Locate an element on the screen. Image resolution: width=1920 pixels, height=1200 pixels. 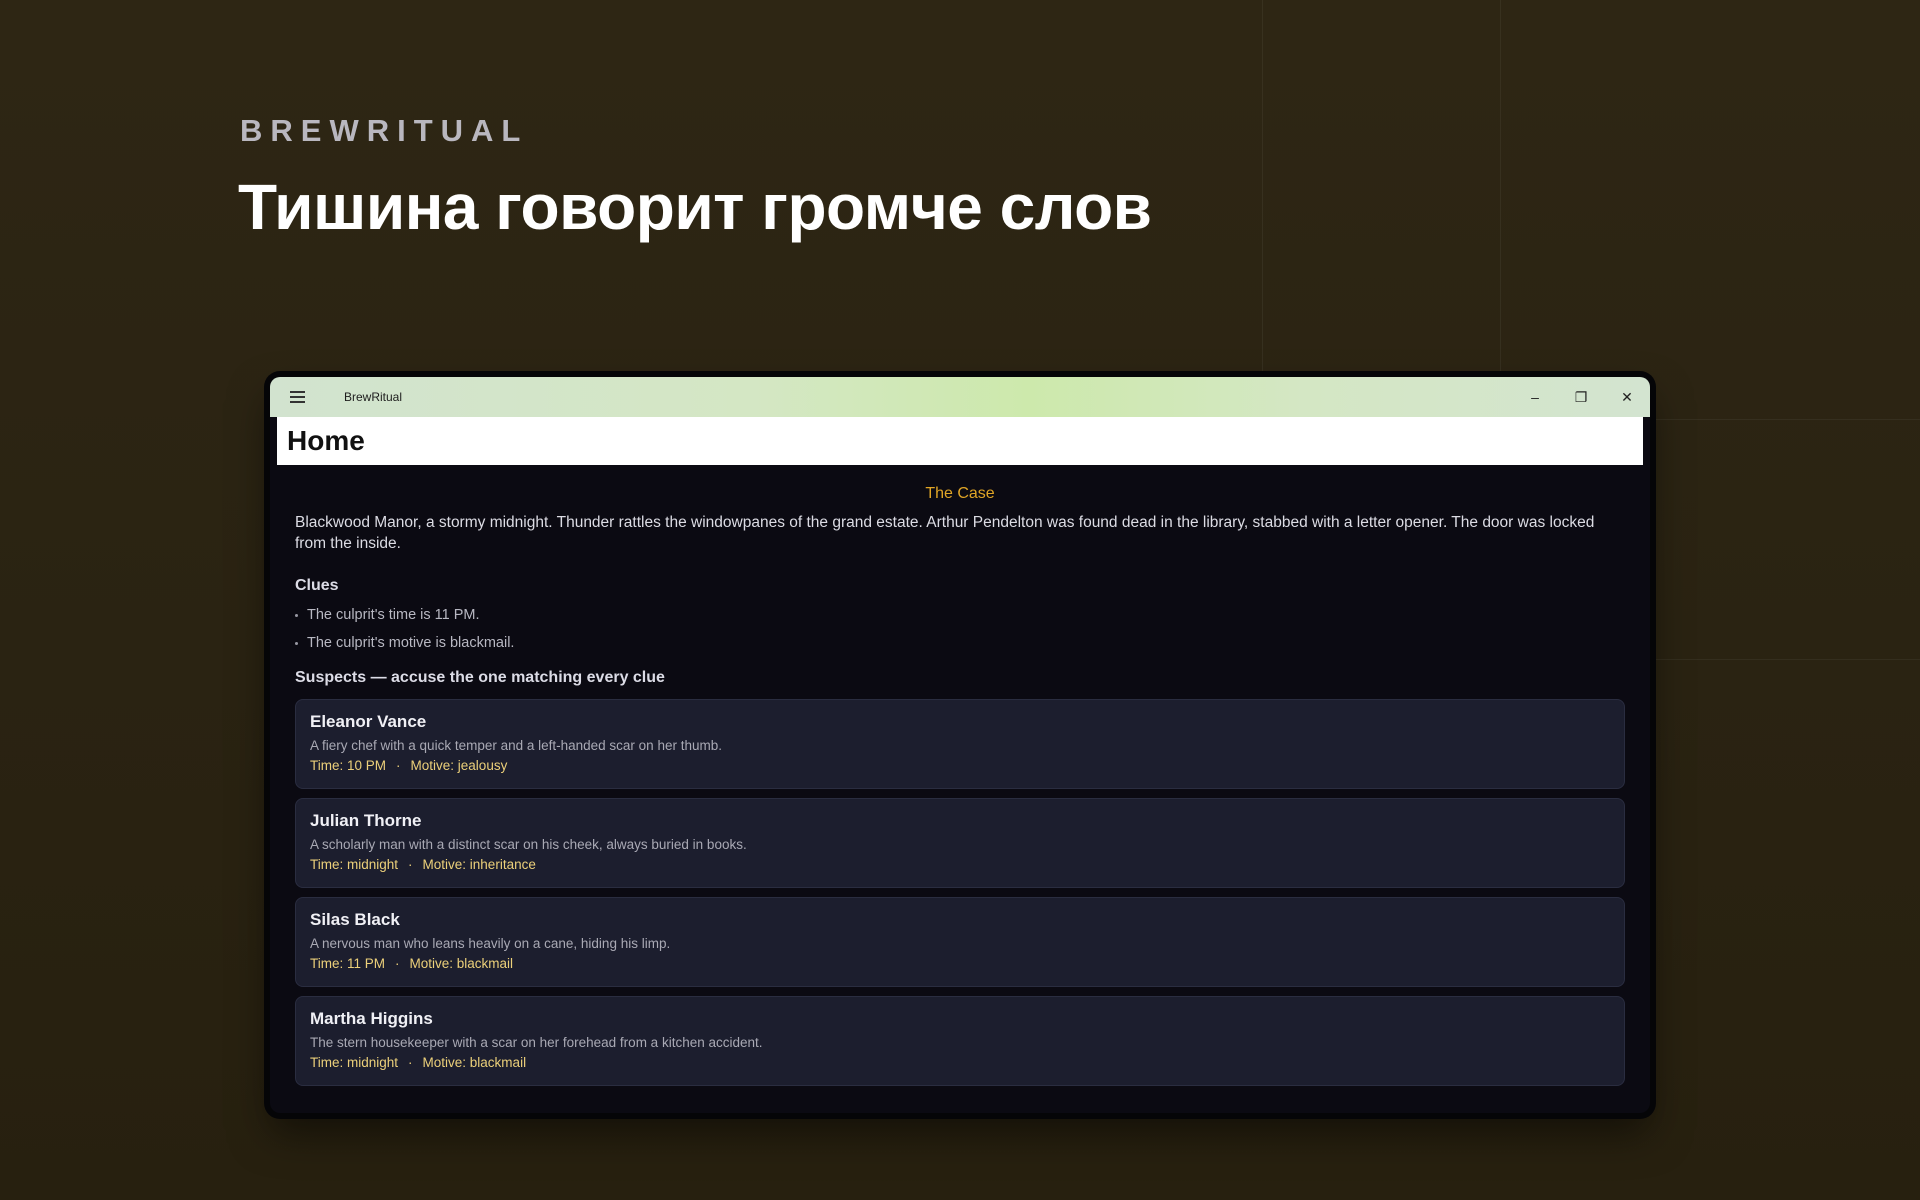
suspect-meta: Time: midnight · Motive: blackmail is located at coordinates (960, 1062).